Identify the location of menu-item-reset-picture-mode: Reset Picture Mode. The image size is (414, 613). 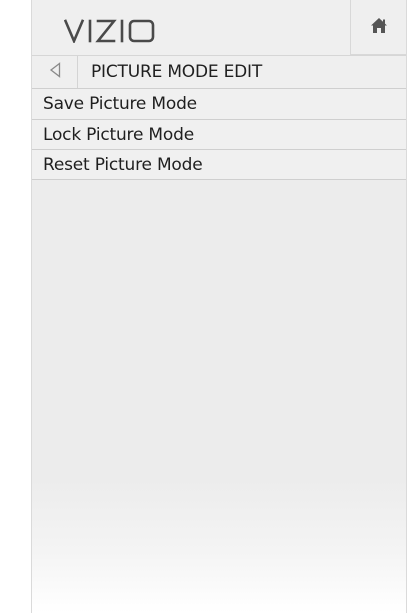
(219, 165).